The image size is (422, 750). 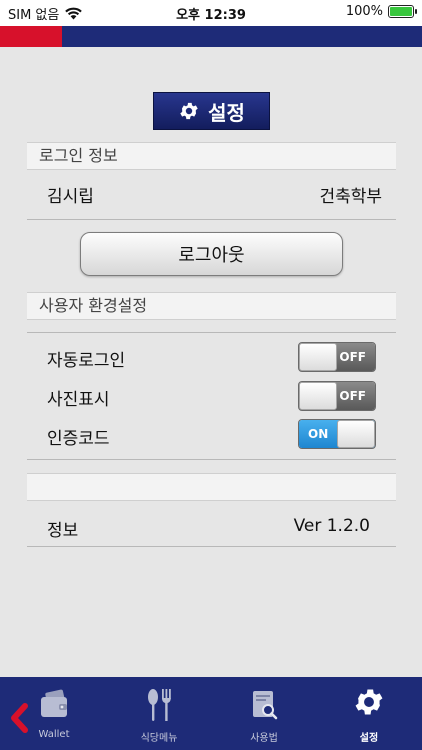 What do you see at coordinates (364, 11) in the screenshot?
I see `battery-percent: 100%` at bounding box center [364, 11].